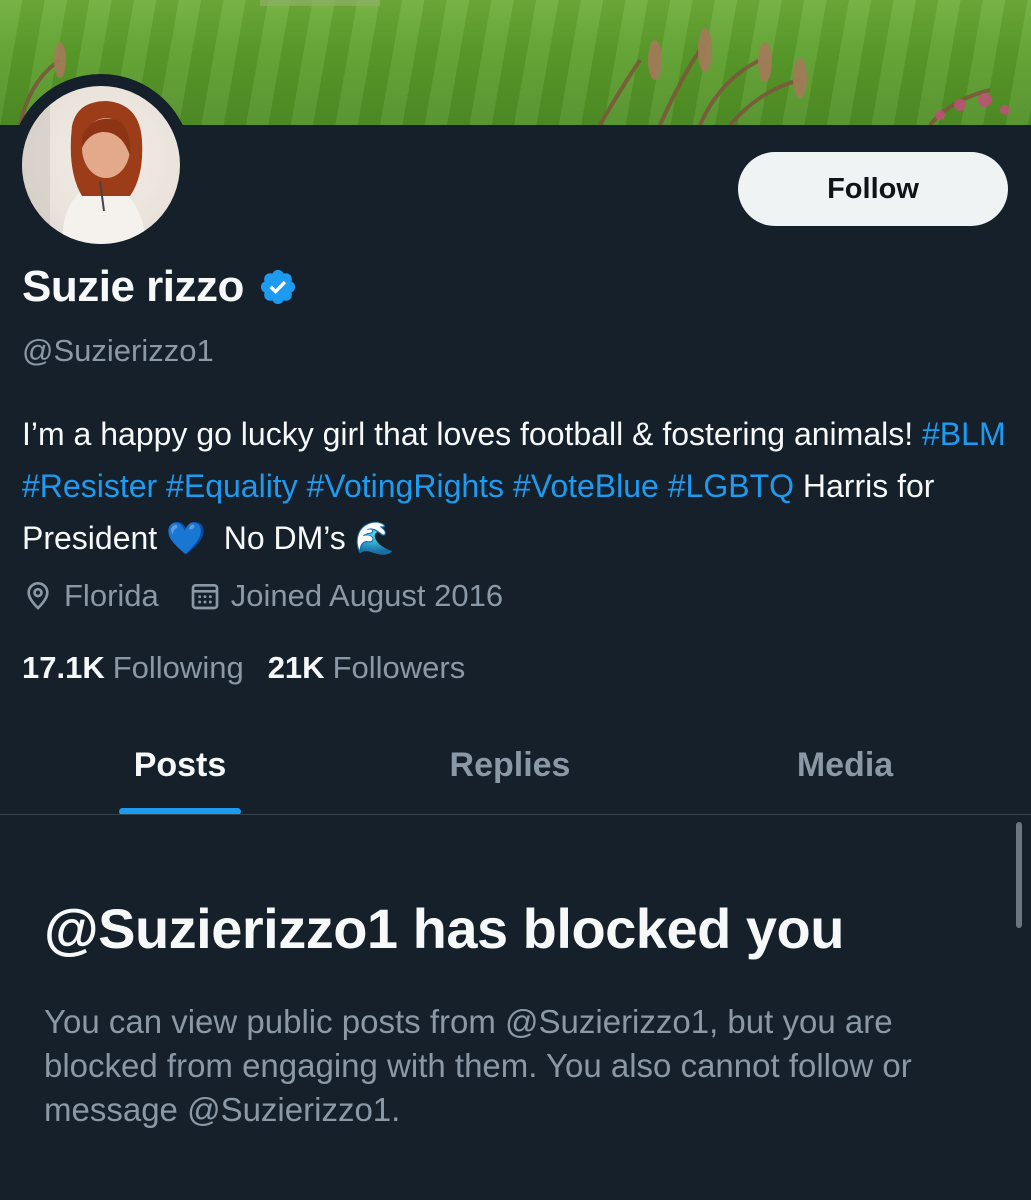  What do you see at coordinates (964, 434) in the screenshot?
I see `hashtag-link: #BLM` at bounding box center [964, 434].